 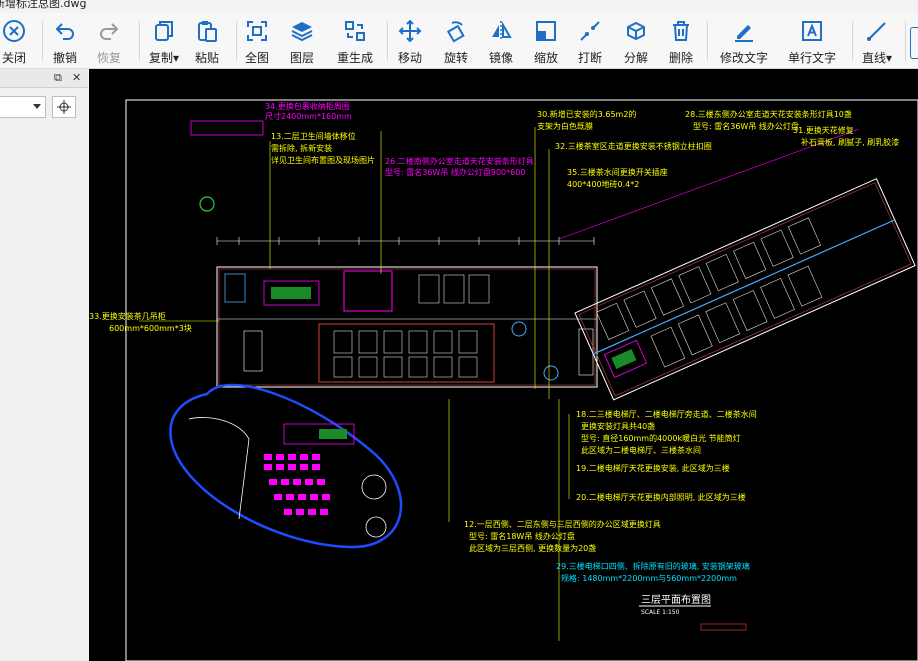 What do you see at coordinates (257, 43) in the screenshot?
I see `fullview-button: 全图` at bounding box center [257, 43].